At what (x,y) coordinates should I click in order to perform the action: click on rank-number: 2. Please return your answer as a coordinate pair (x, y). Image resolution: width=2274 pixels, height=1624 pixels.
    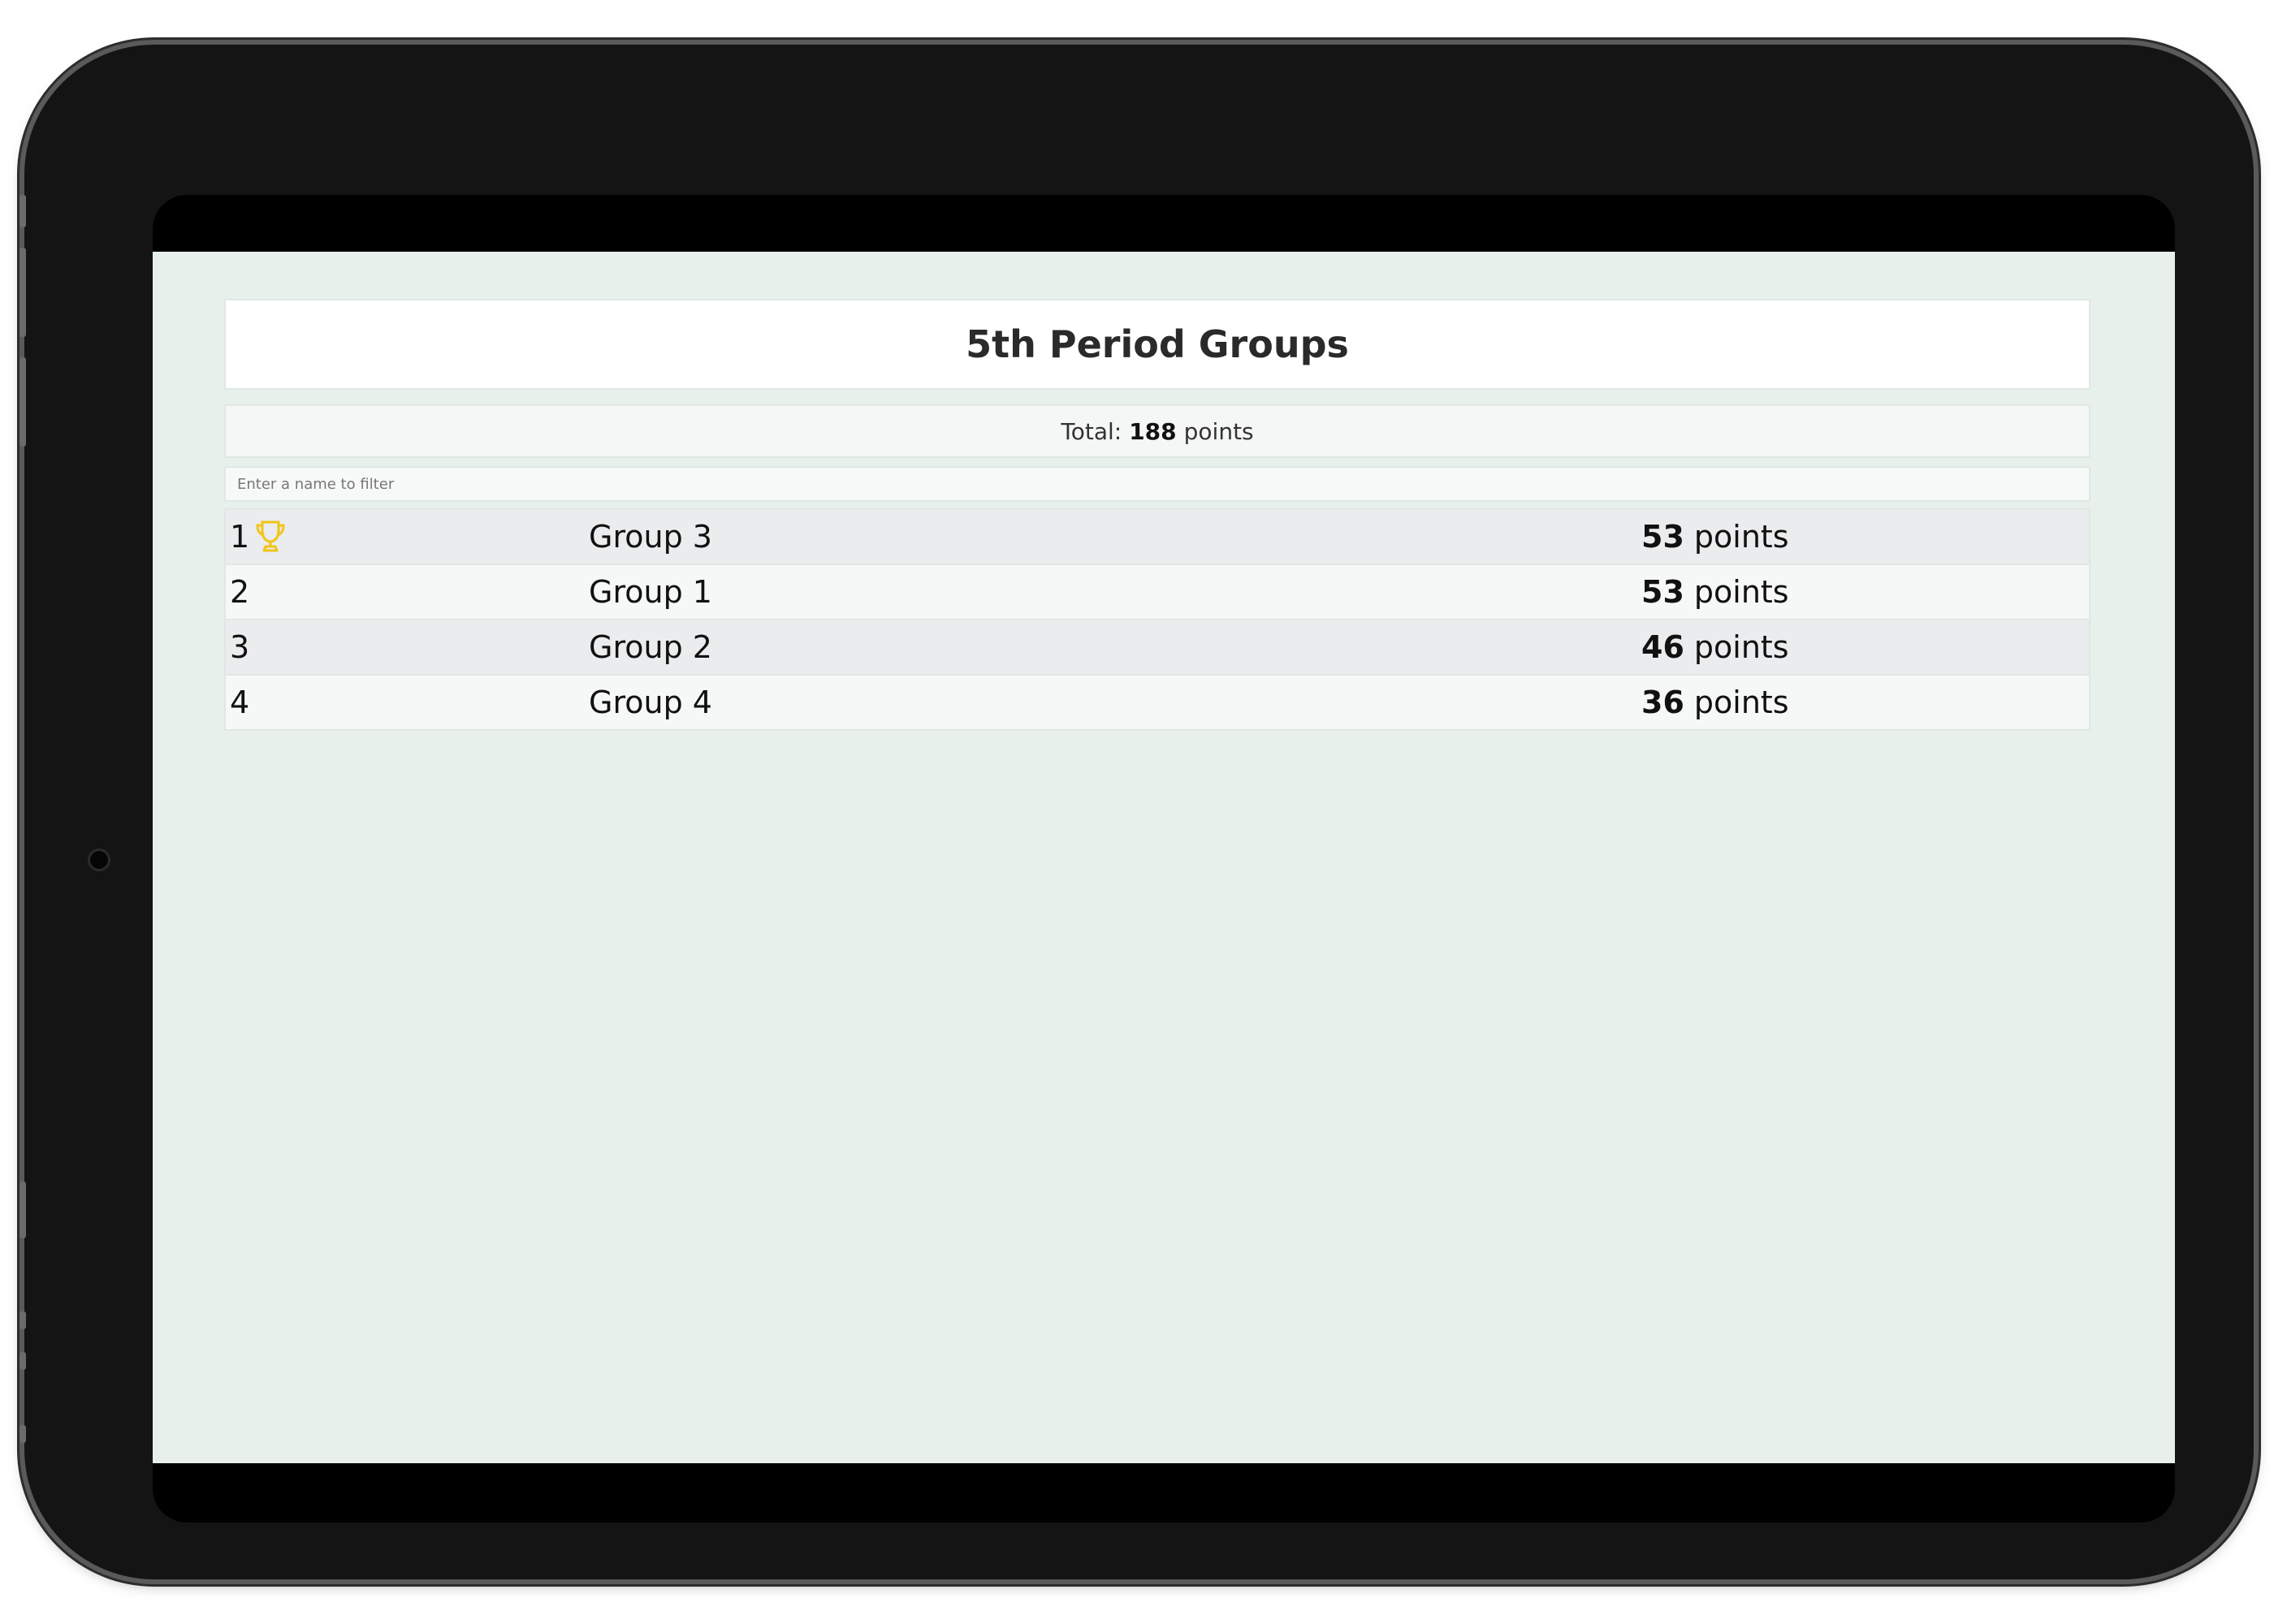
    Looking at the image, I should click on (240, 592).